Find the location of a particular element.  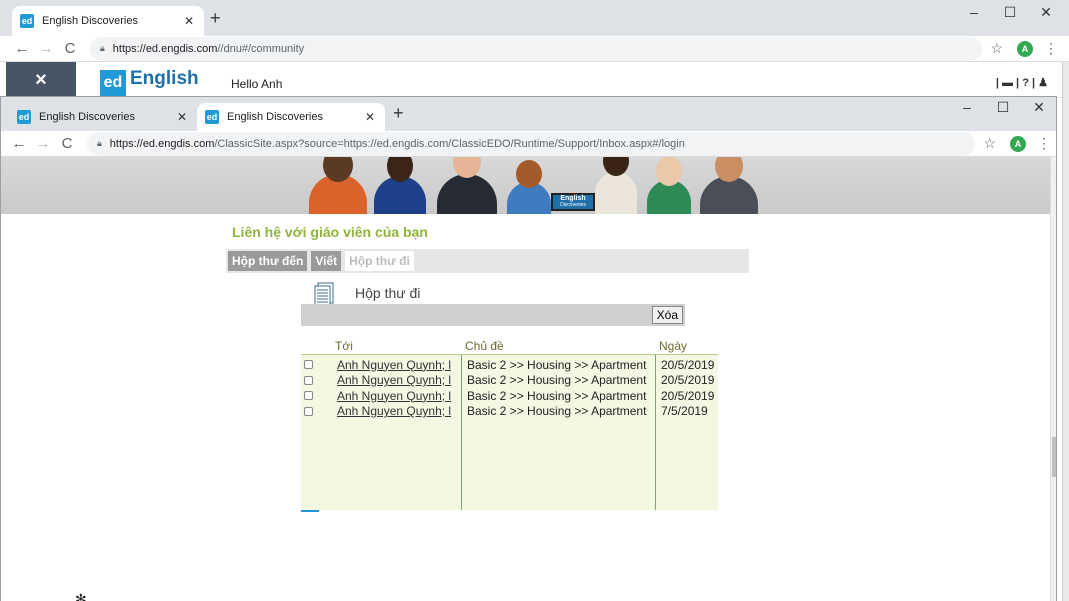

front-tab-2: ed English Discoveries ✕ is located at coordinates (291, 117).